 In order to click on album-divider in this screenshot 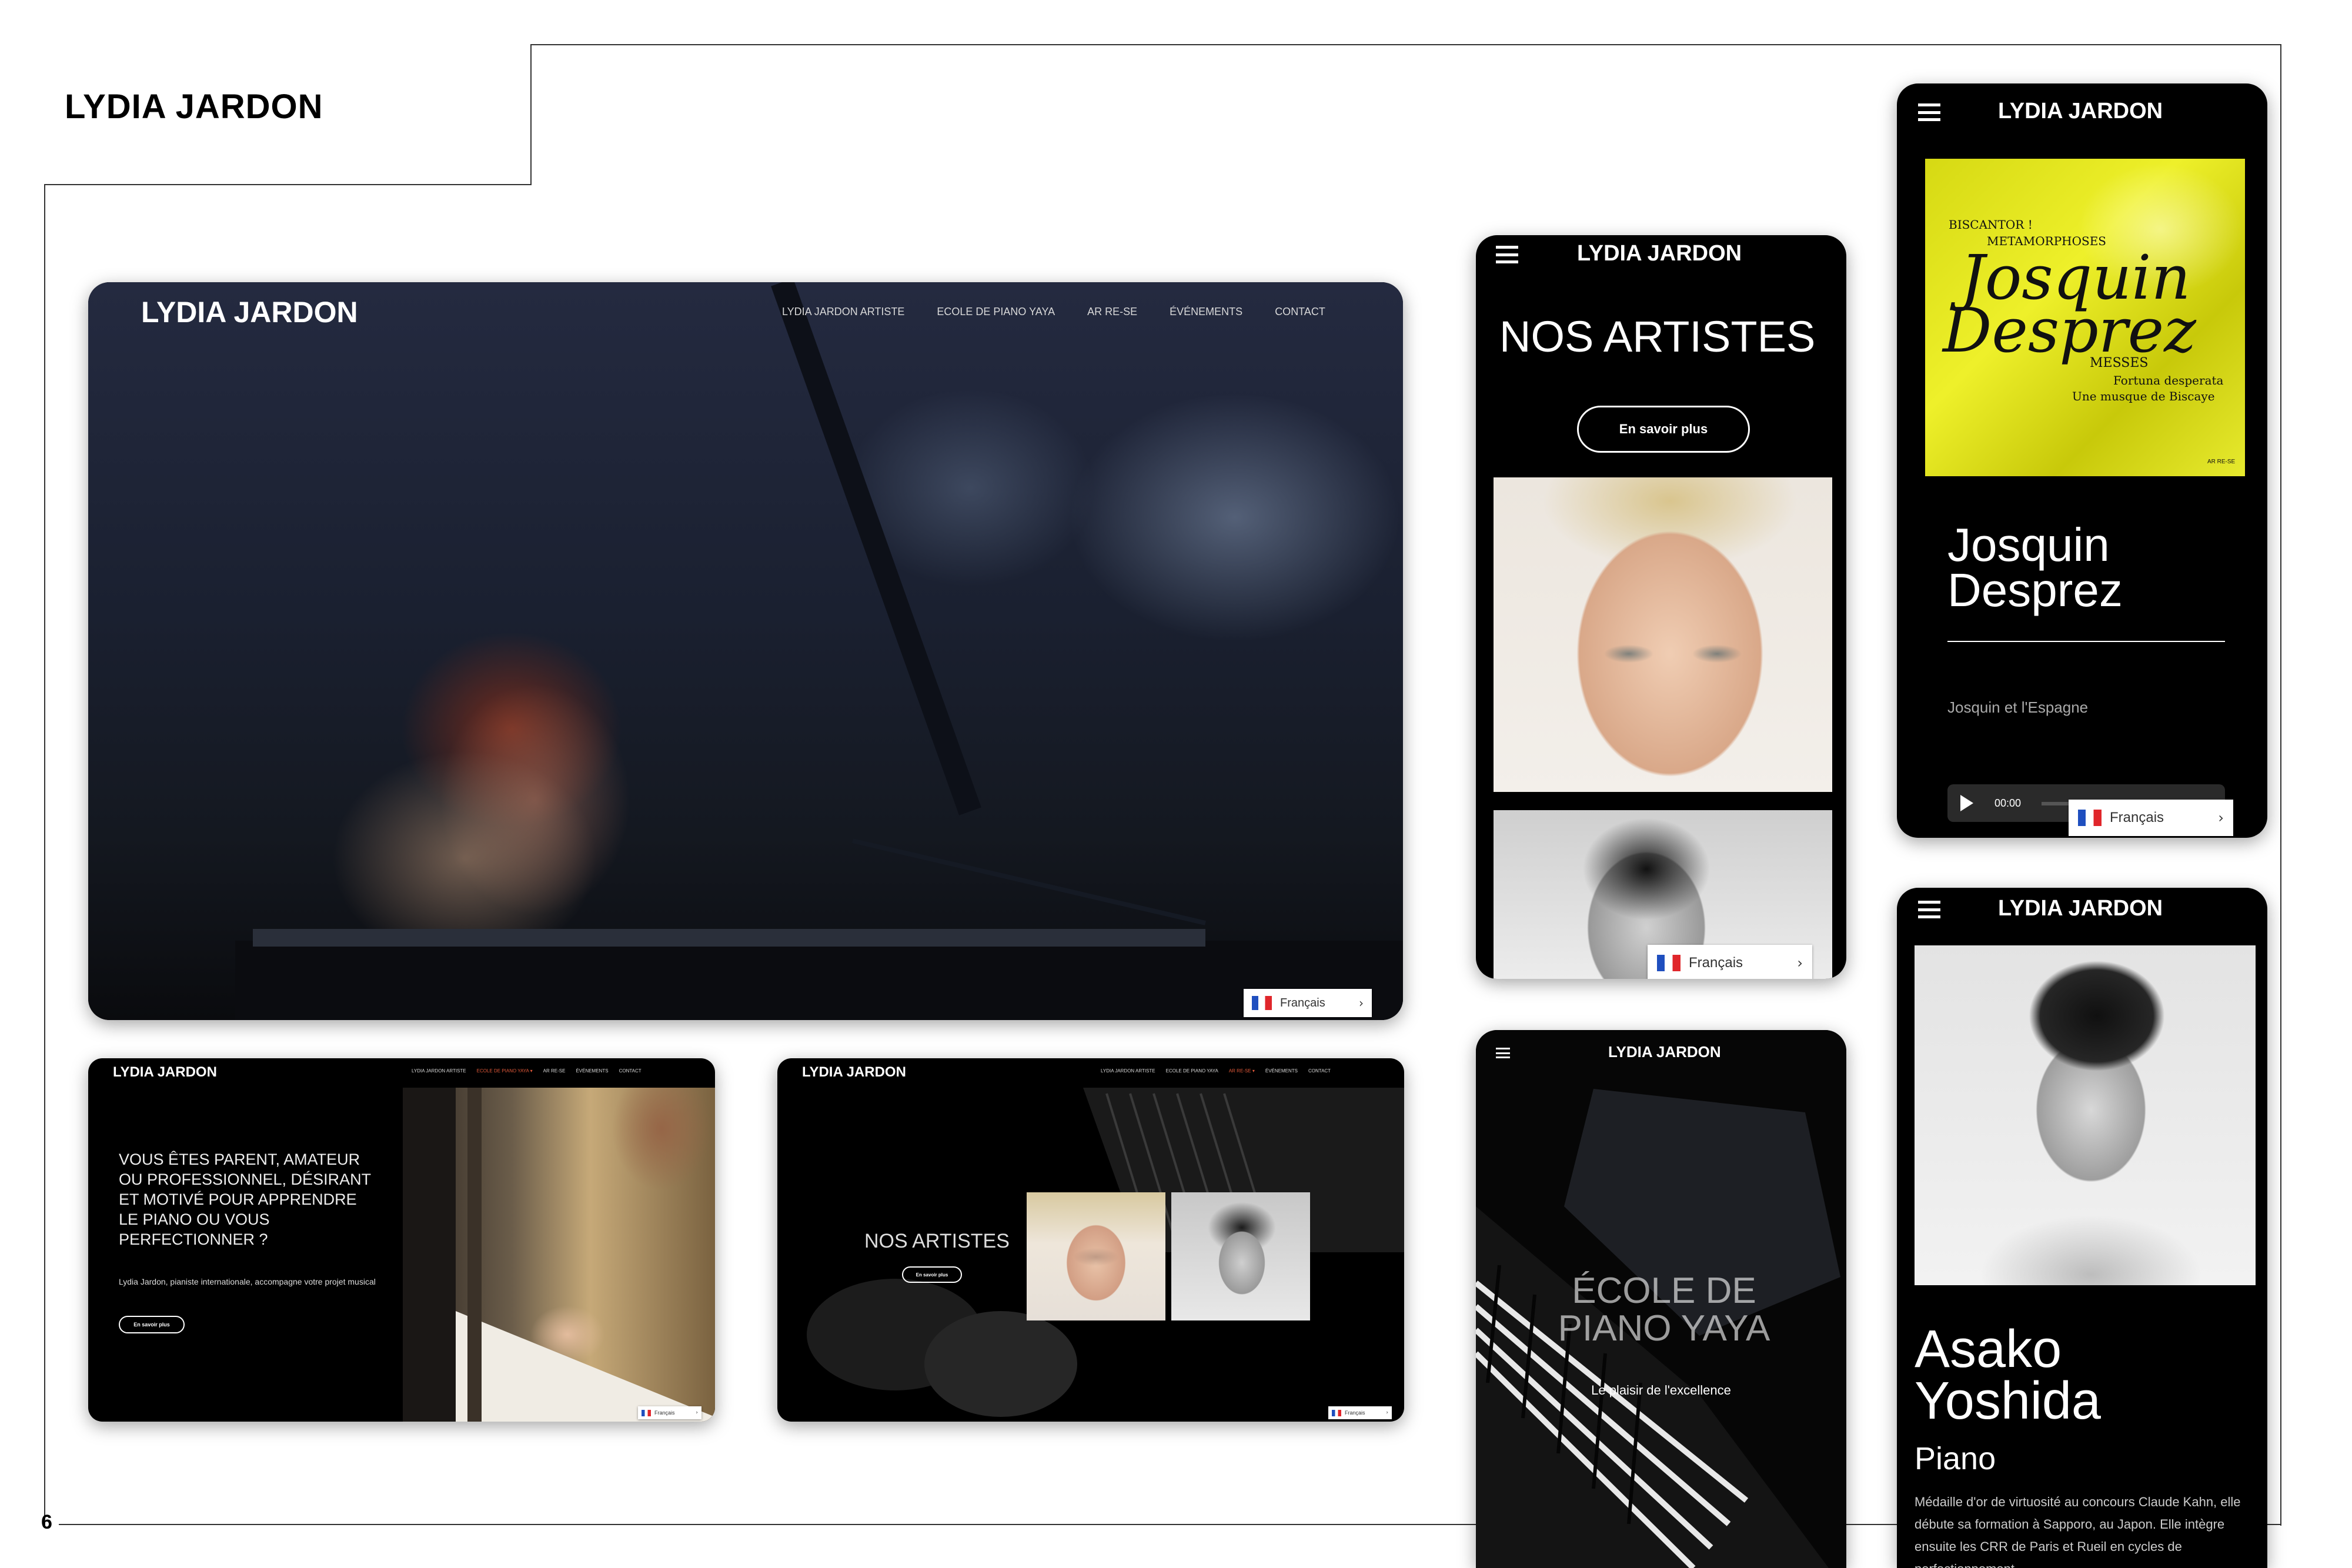, I will do `click(2086, 641)`.